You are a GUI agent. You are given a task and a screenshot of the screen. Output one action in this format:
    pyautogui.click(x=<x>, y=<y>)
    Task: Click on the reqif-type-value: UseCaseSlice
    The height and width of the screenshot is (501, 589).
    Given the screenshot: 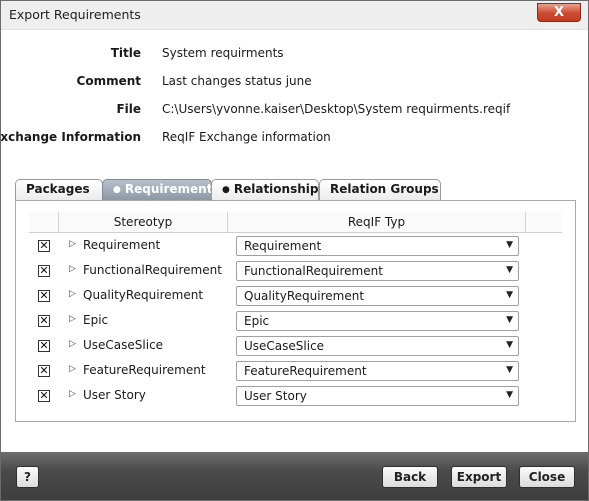 What is the action you would take?
    pyautogui.click(x=284, y=346)
    